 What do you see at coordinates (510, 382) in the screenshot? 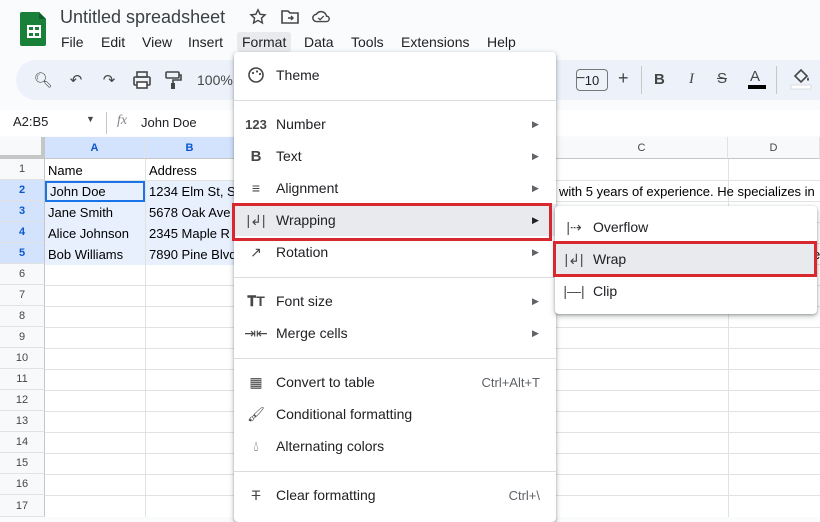
I see `shortcut-label: Ctrl+Alt+T` at bounding box center [510, 382].